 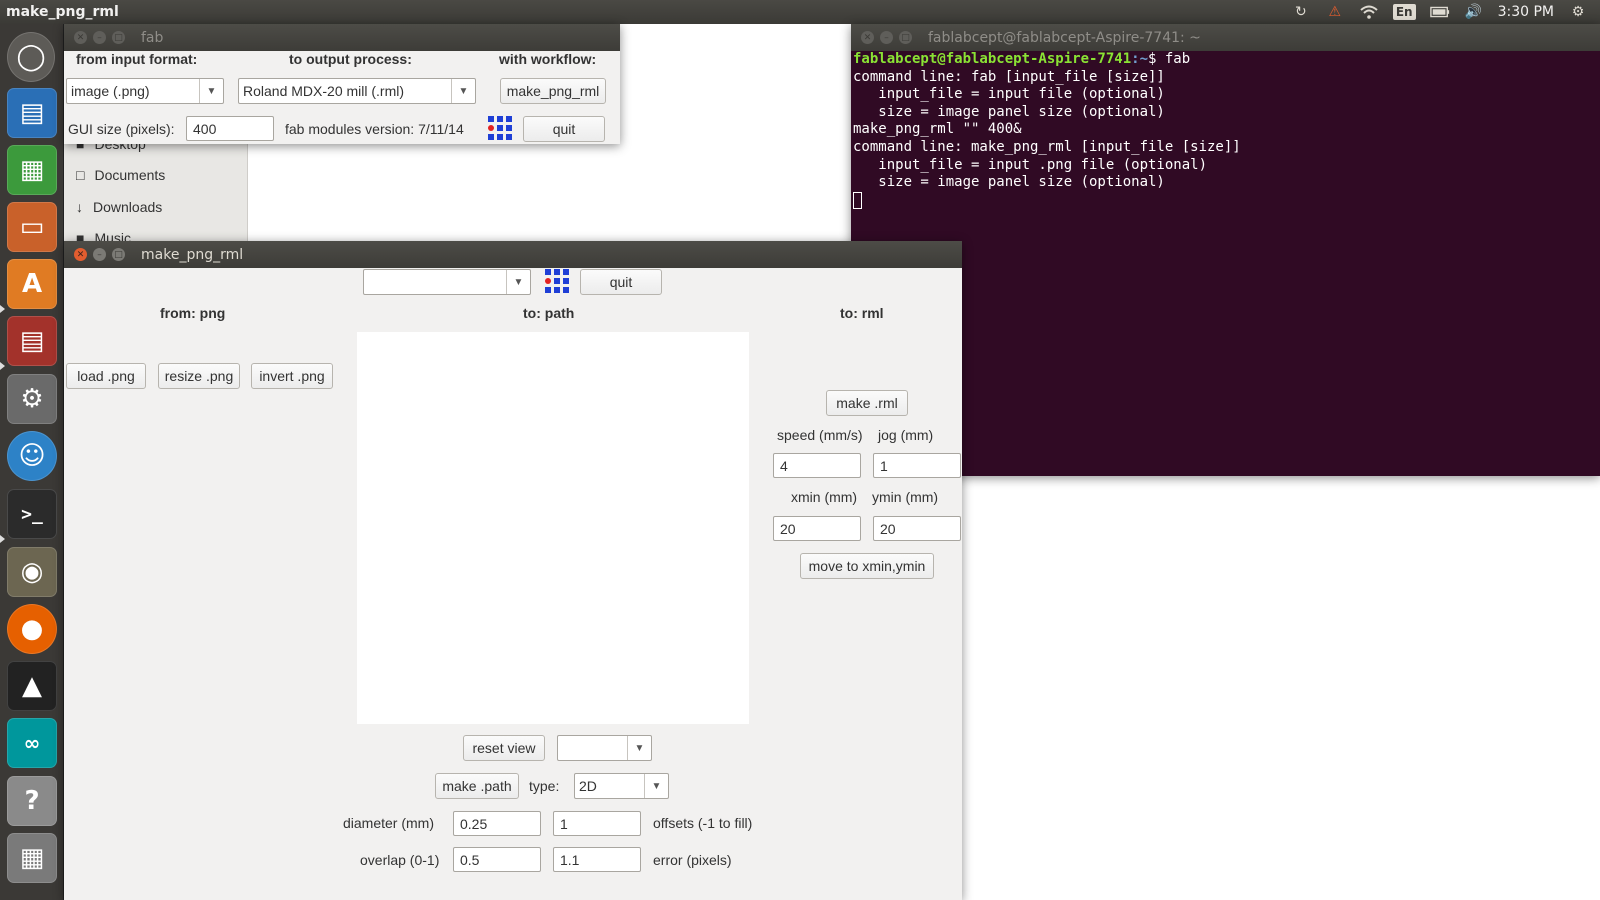 I want to click on terminal-prompt-line: fablabcept@fablabcept-Aspire-7741:~$ fab, so click(x=1022, y=59).